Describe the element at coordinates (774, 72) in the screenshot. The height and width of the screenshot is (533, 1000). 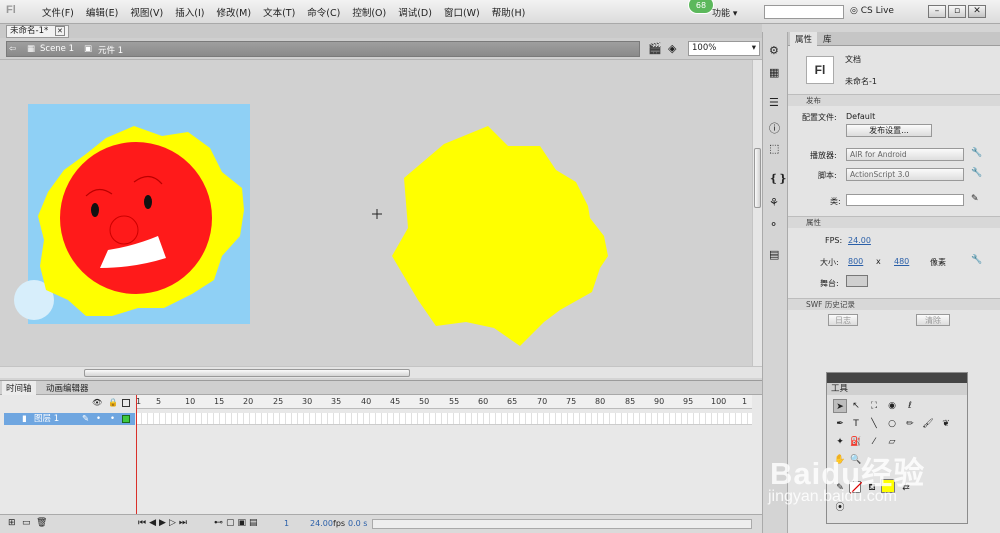
I see `swatches-icon: ▦` at that location.